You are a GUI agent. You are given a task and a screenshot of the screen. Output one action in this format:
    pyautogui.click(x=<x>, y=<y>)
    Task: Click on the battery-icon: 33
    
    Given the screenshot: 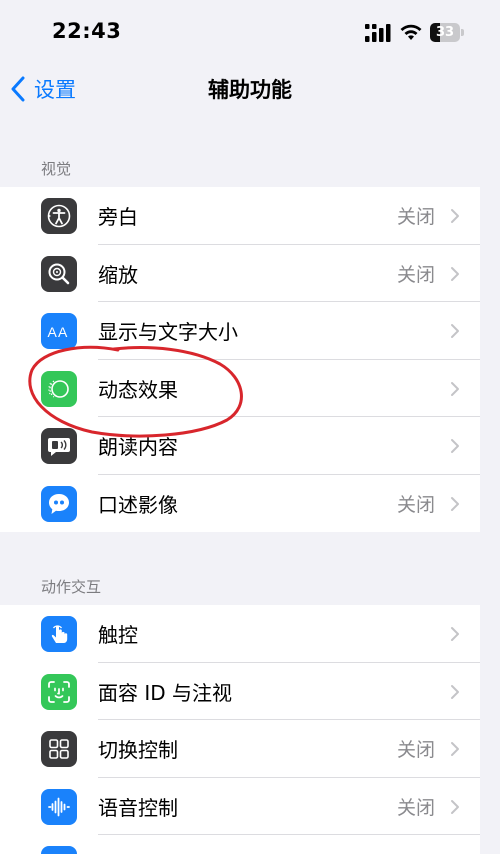 What is the action you would take?
    pyautogui.click(x=447, y=32)
    